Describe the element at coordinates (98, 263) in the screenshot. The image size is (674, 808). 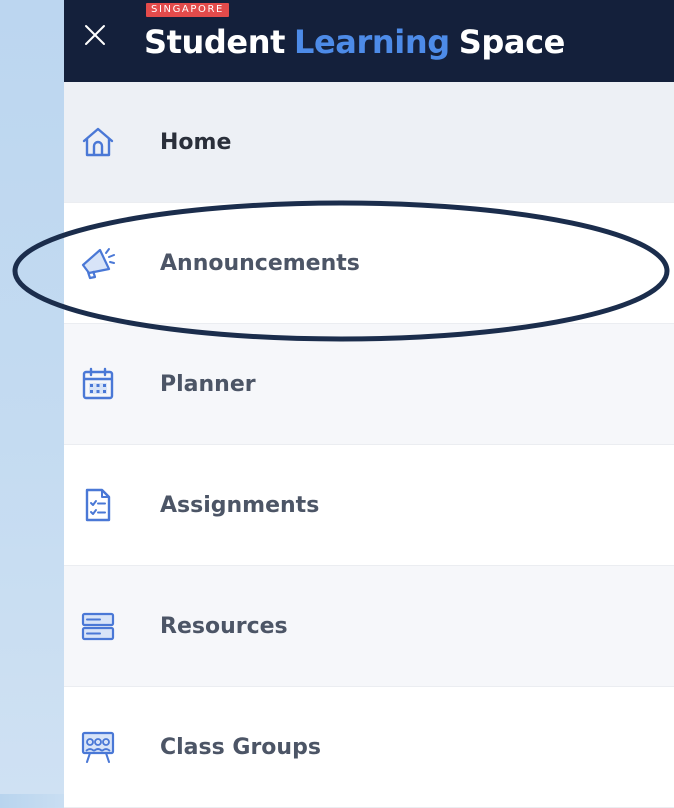
I see `megaphone-icon` at that location.